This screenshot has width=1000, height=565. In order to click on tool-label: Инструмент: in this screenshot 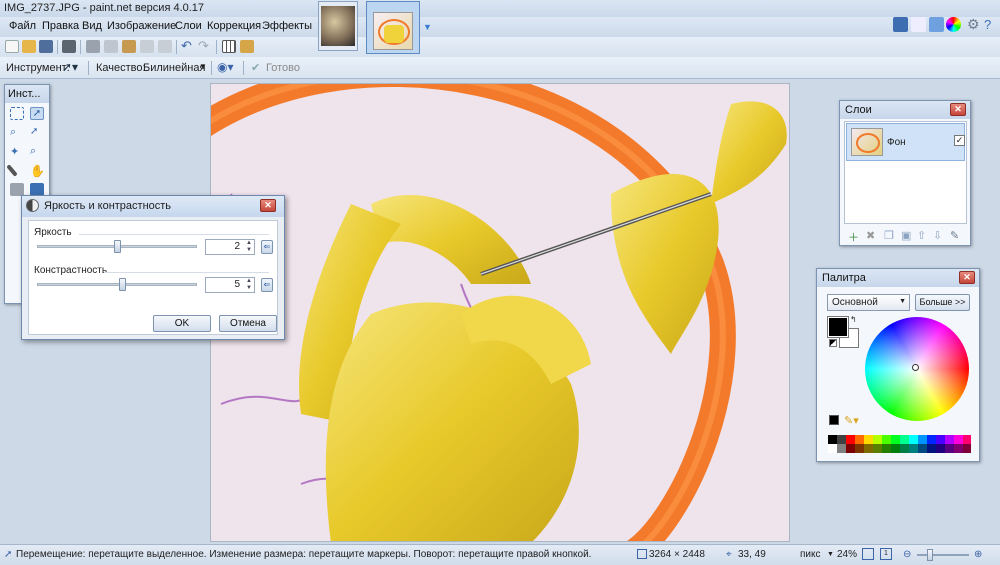, I will do `click(38, 68)`.